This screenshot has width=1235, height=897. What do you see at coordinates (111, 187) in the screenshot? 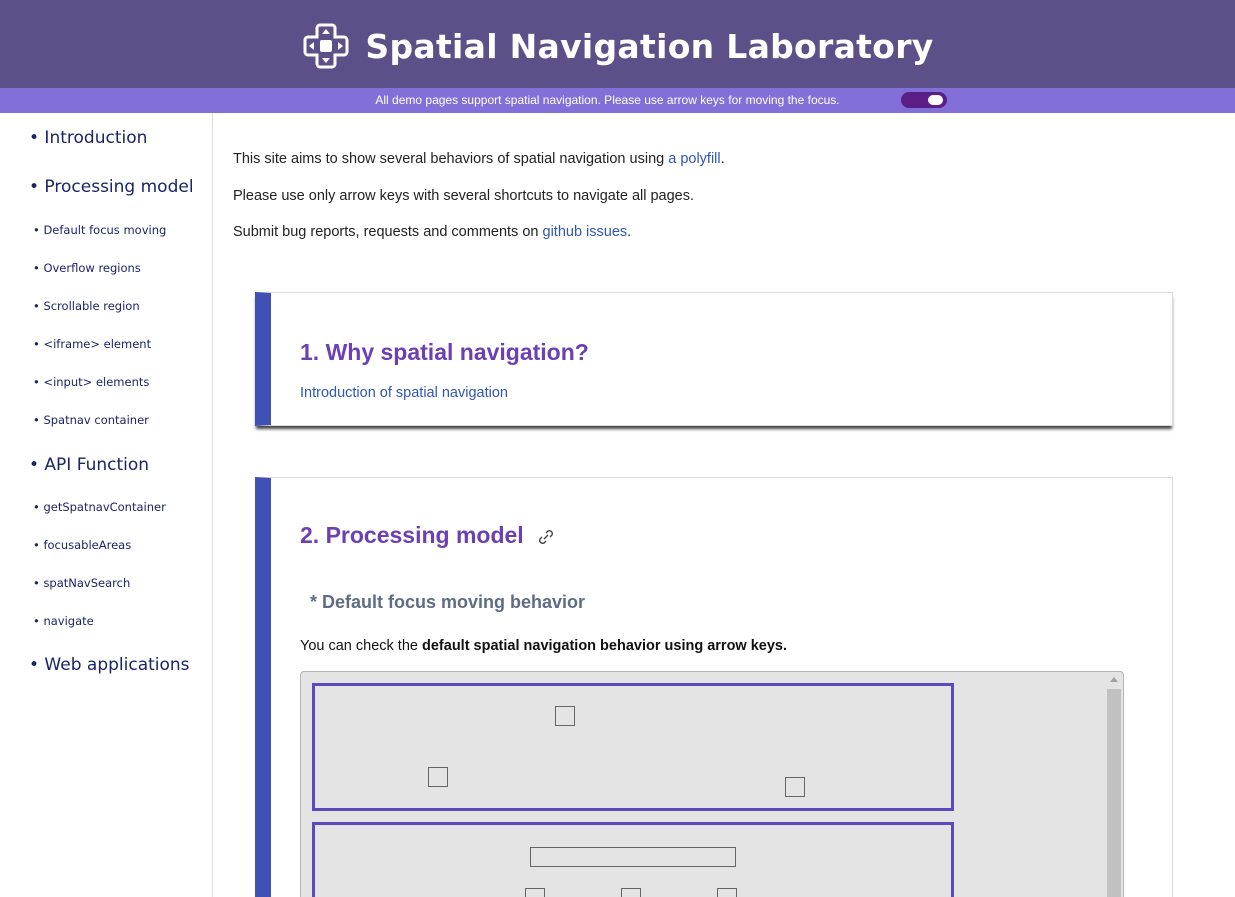
I see `sidebar-item-processing-model: • Processing model` at bounding box center [111, 187].